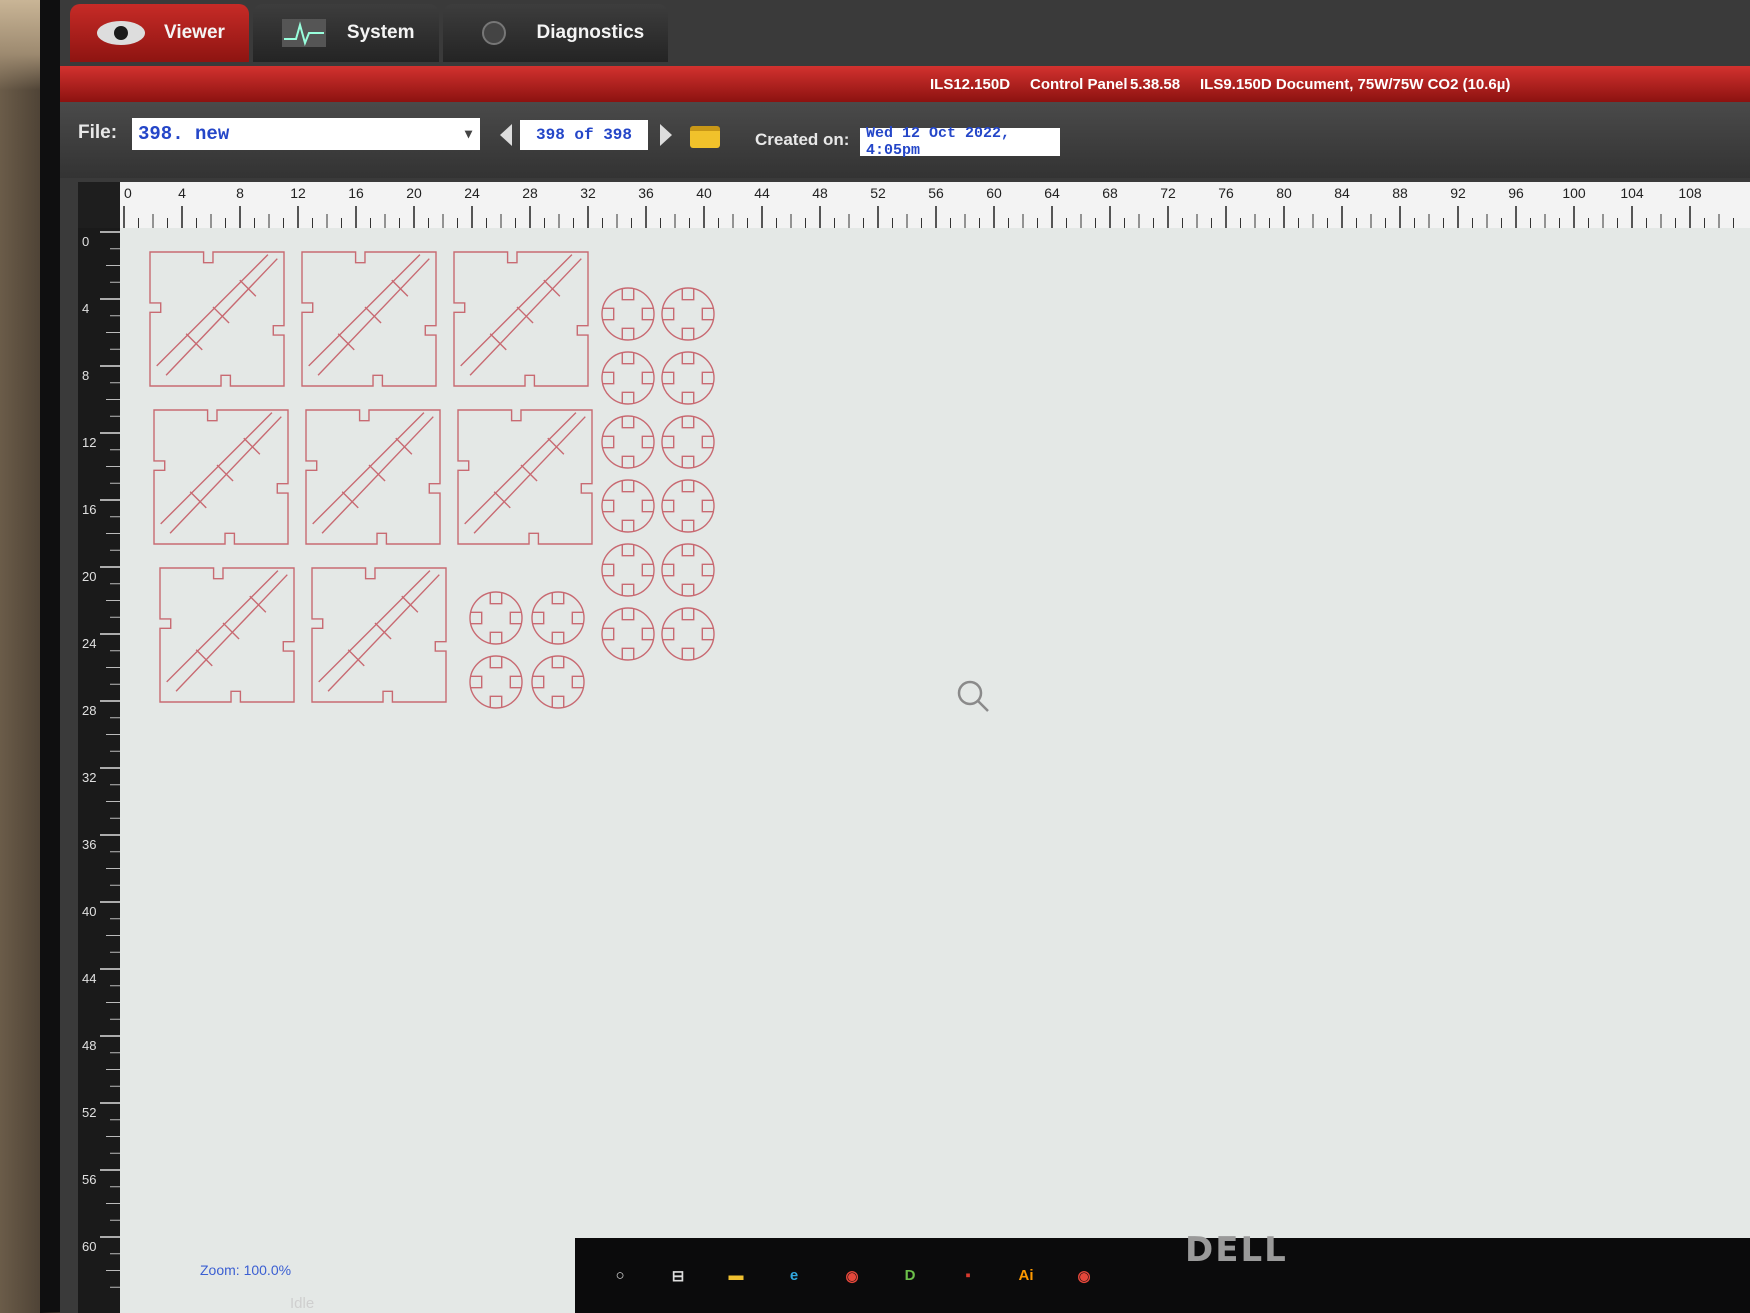 The width and height of the screenshot is (1750, 1313). I want to click on hruler-label: 0, so click(128, 193).